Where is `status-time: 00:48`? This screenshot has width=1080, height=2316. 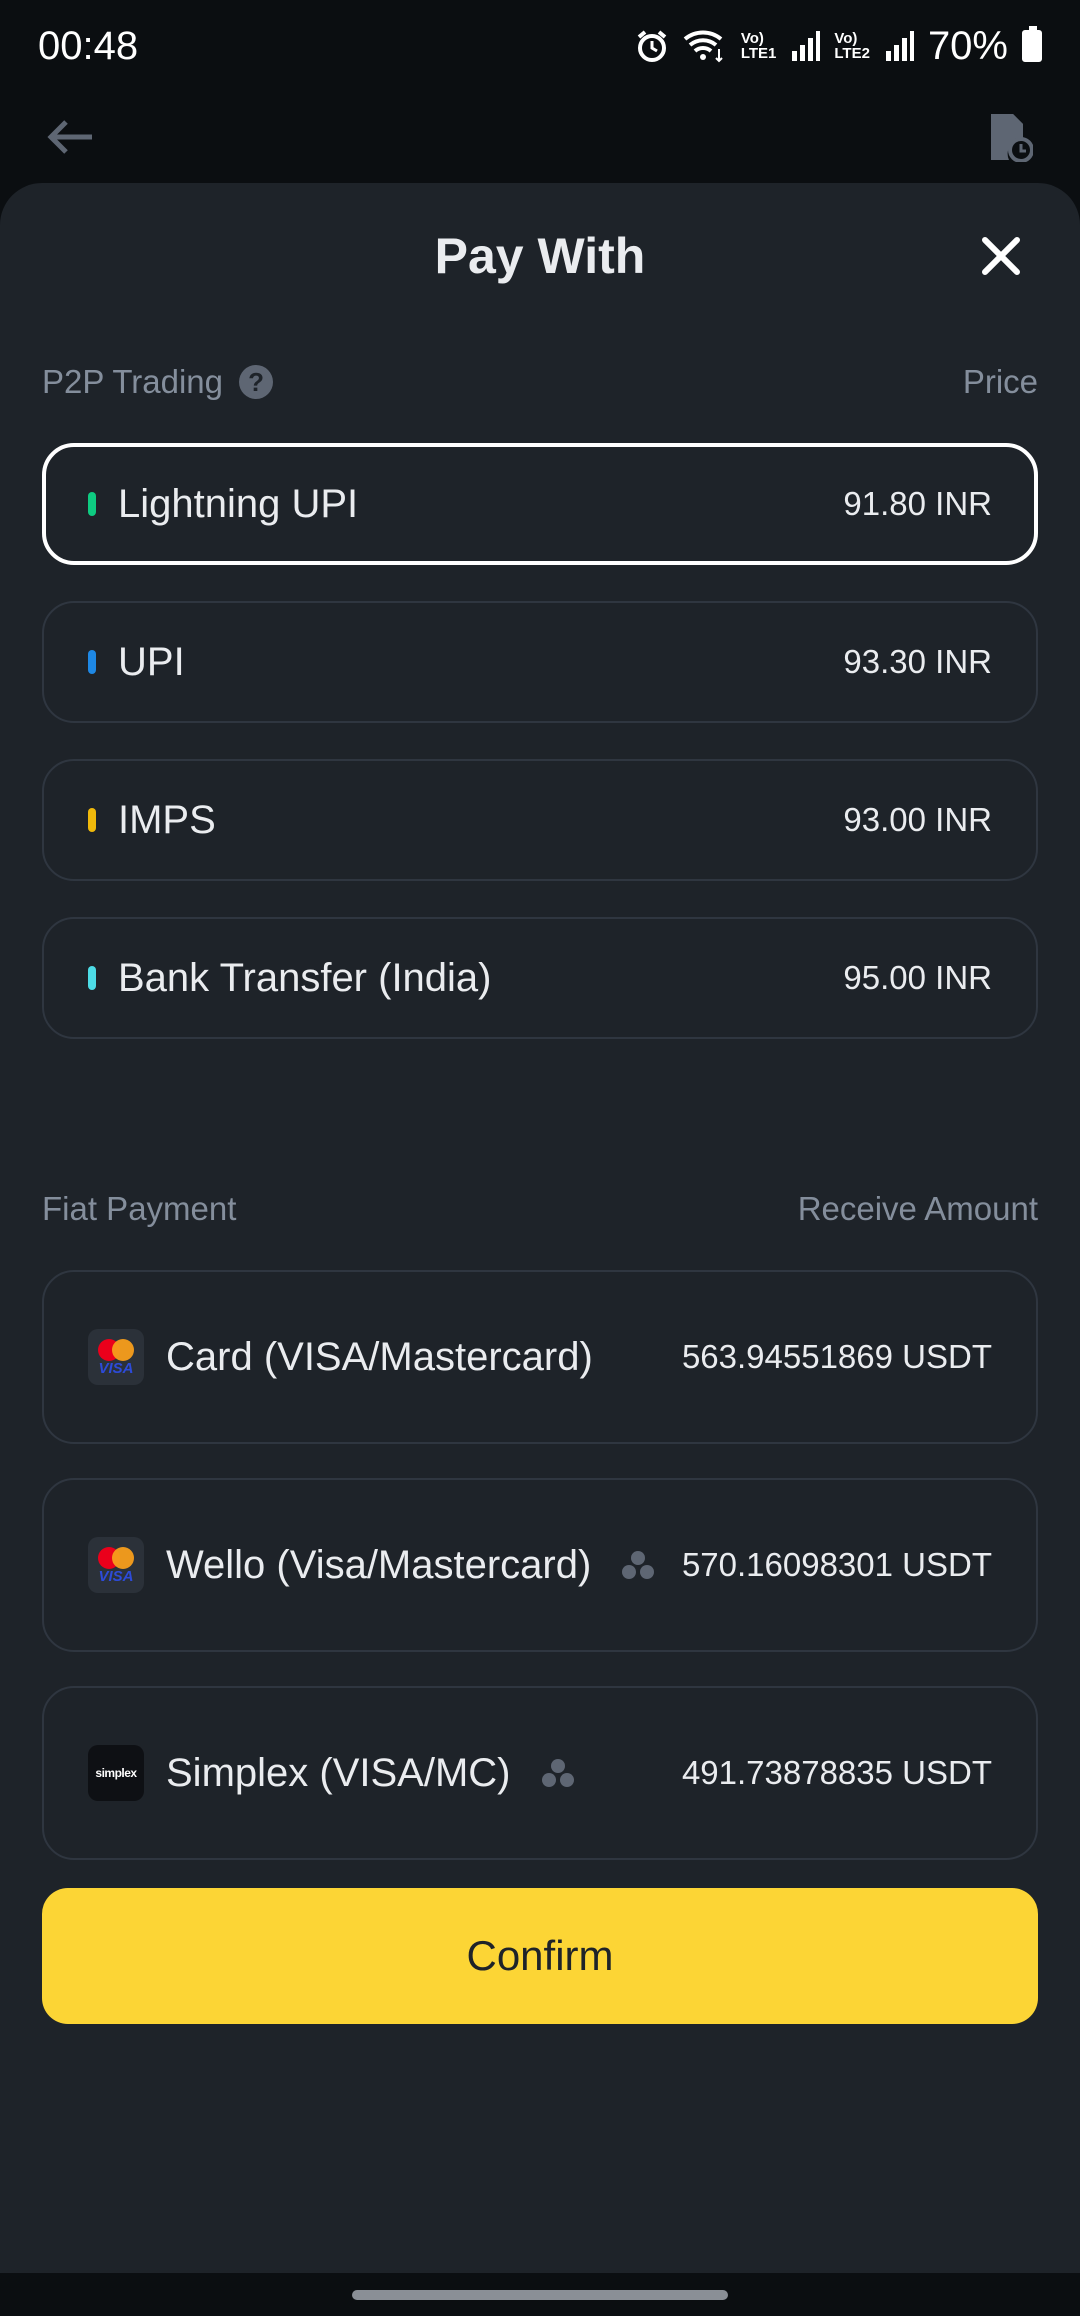
status-time: 00:48 is located at coordinates (88, 45).